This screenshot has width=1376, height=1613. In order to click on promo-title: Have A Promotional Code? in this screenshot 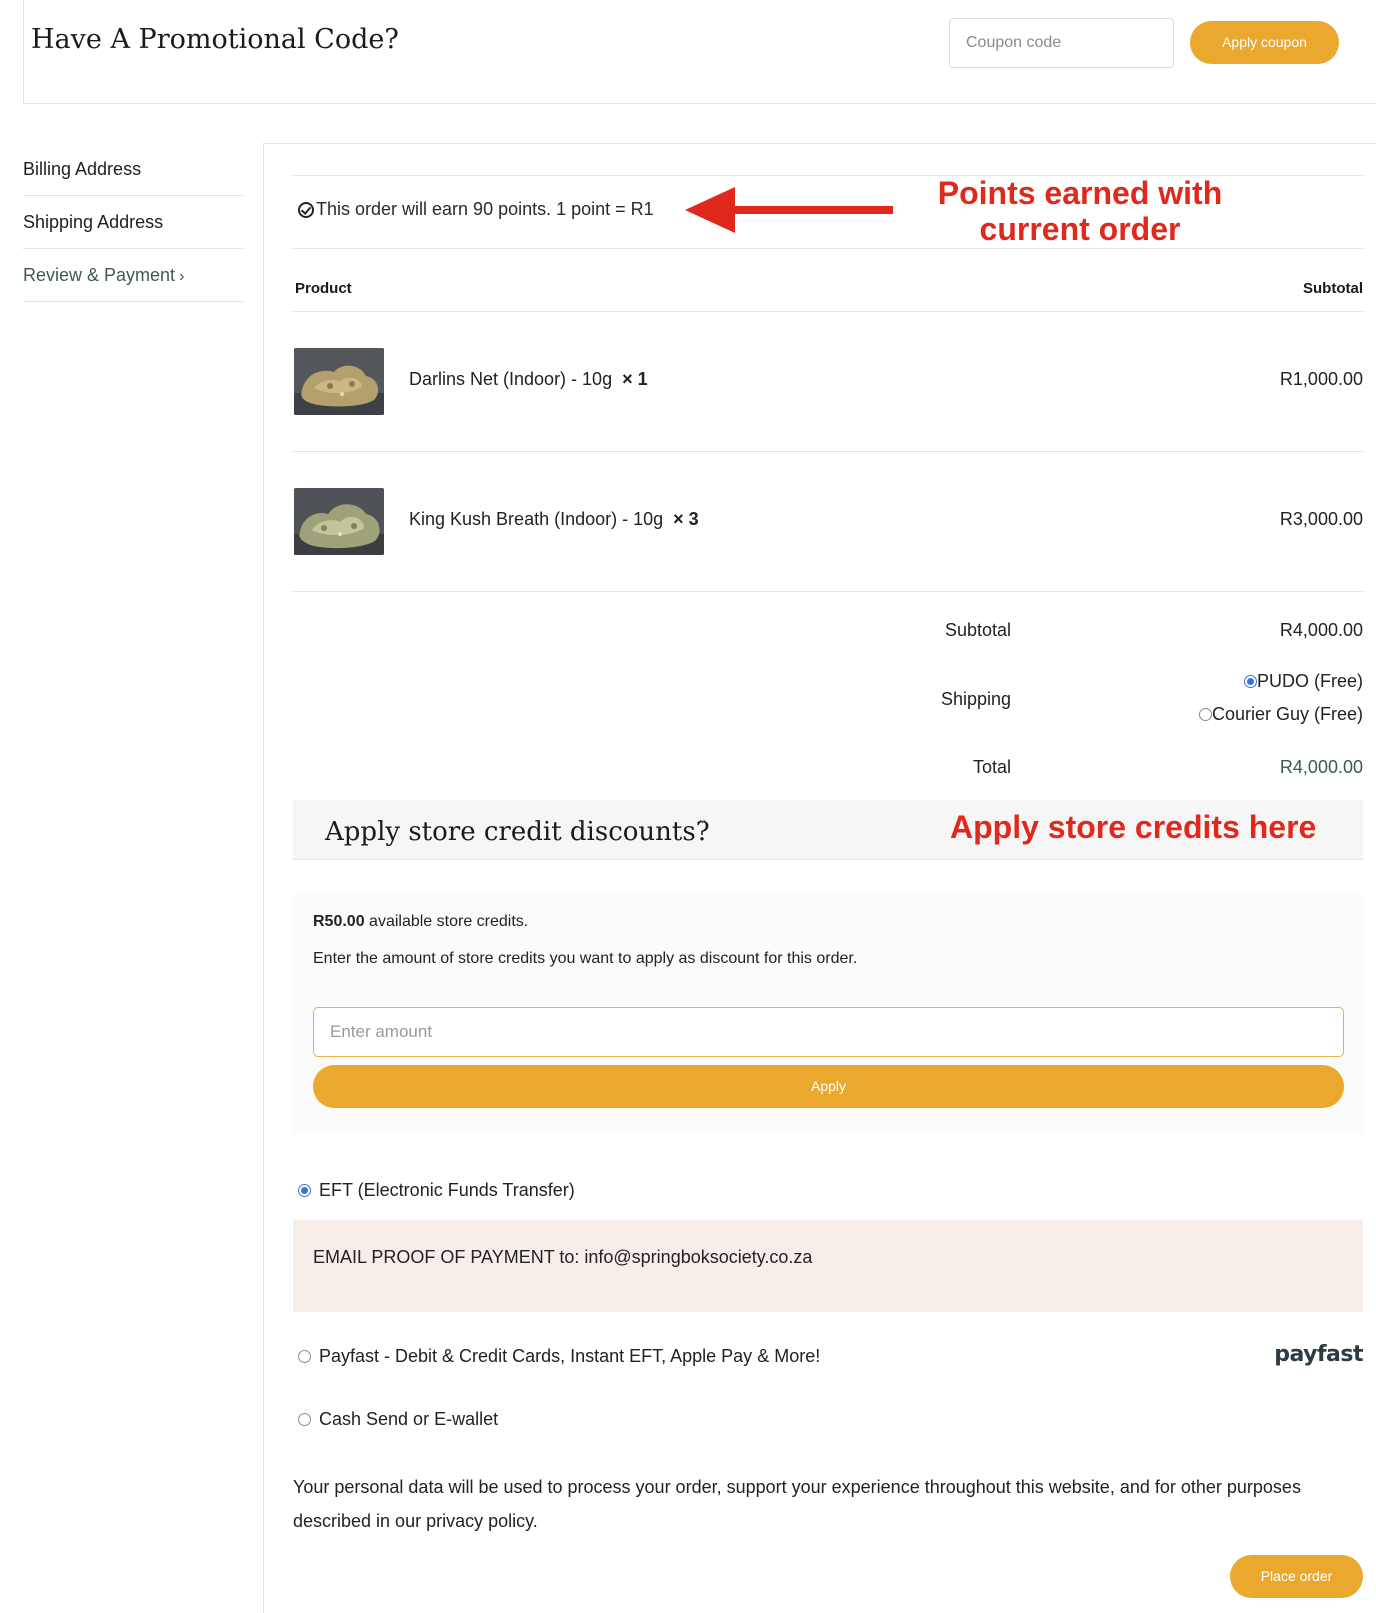, I will do `click(215, 39)`.